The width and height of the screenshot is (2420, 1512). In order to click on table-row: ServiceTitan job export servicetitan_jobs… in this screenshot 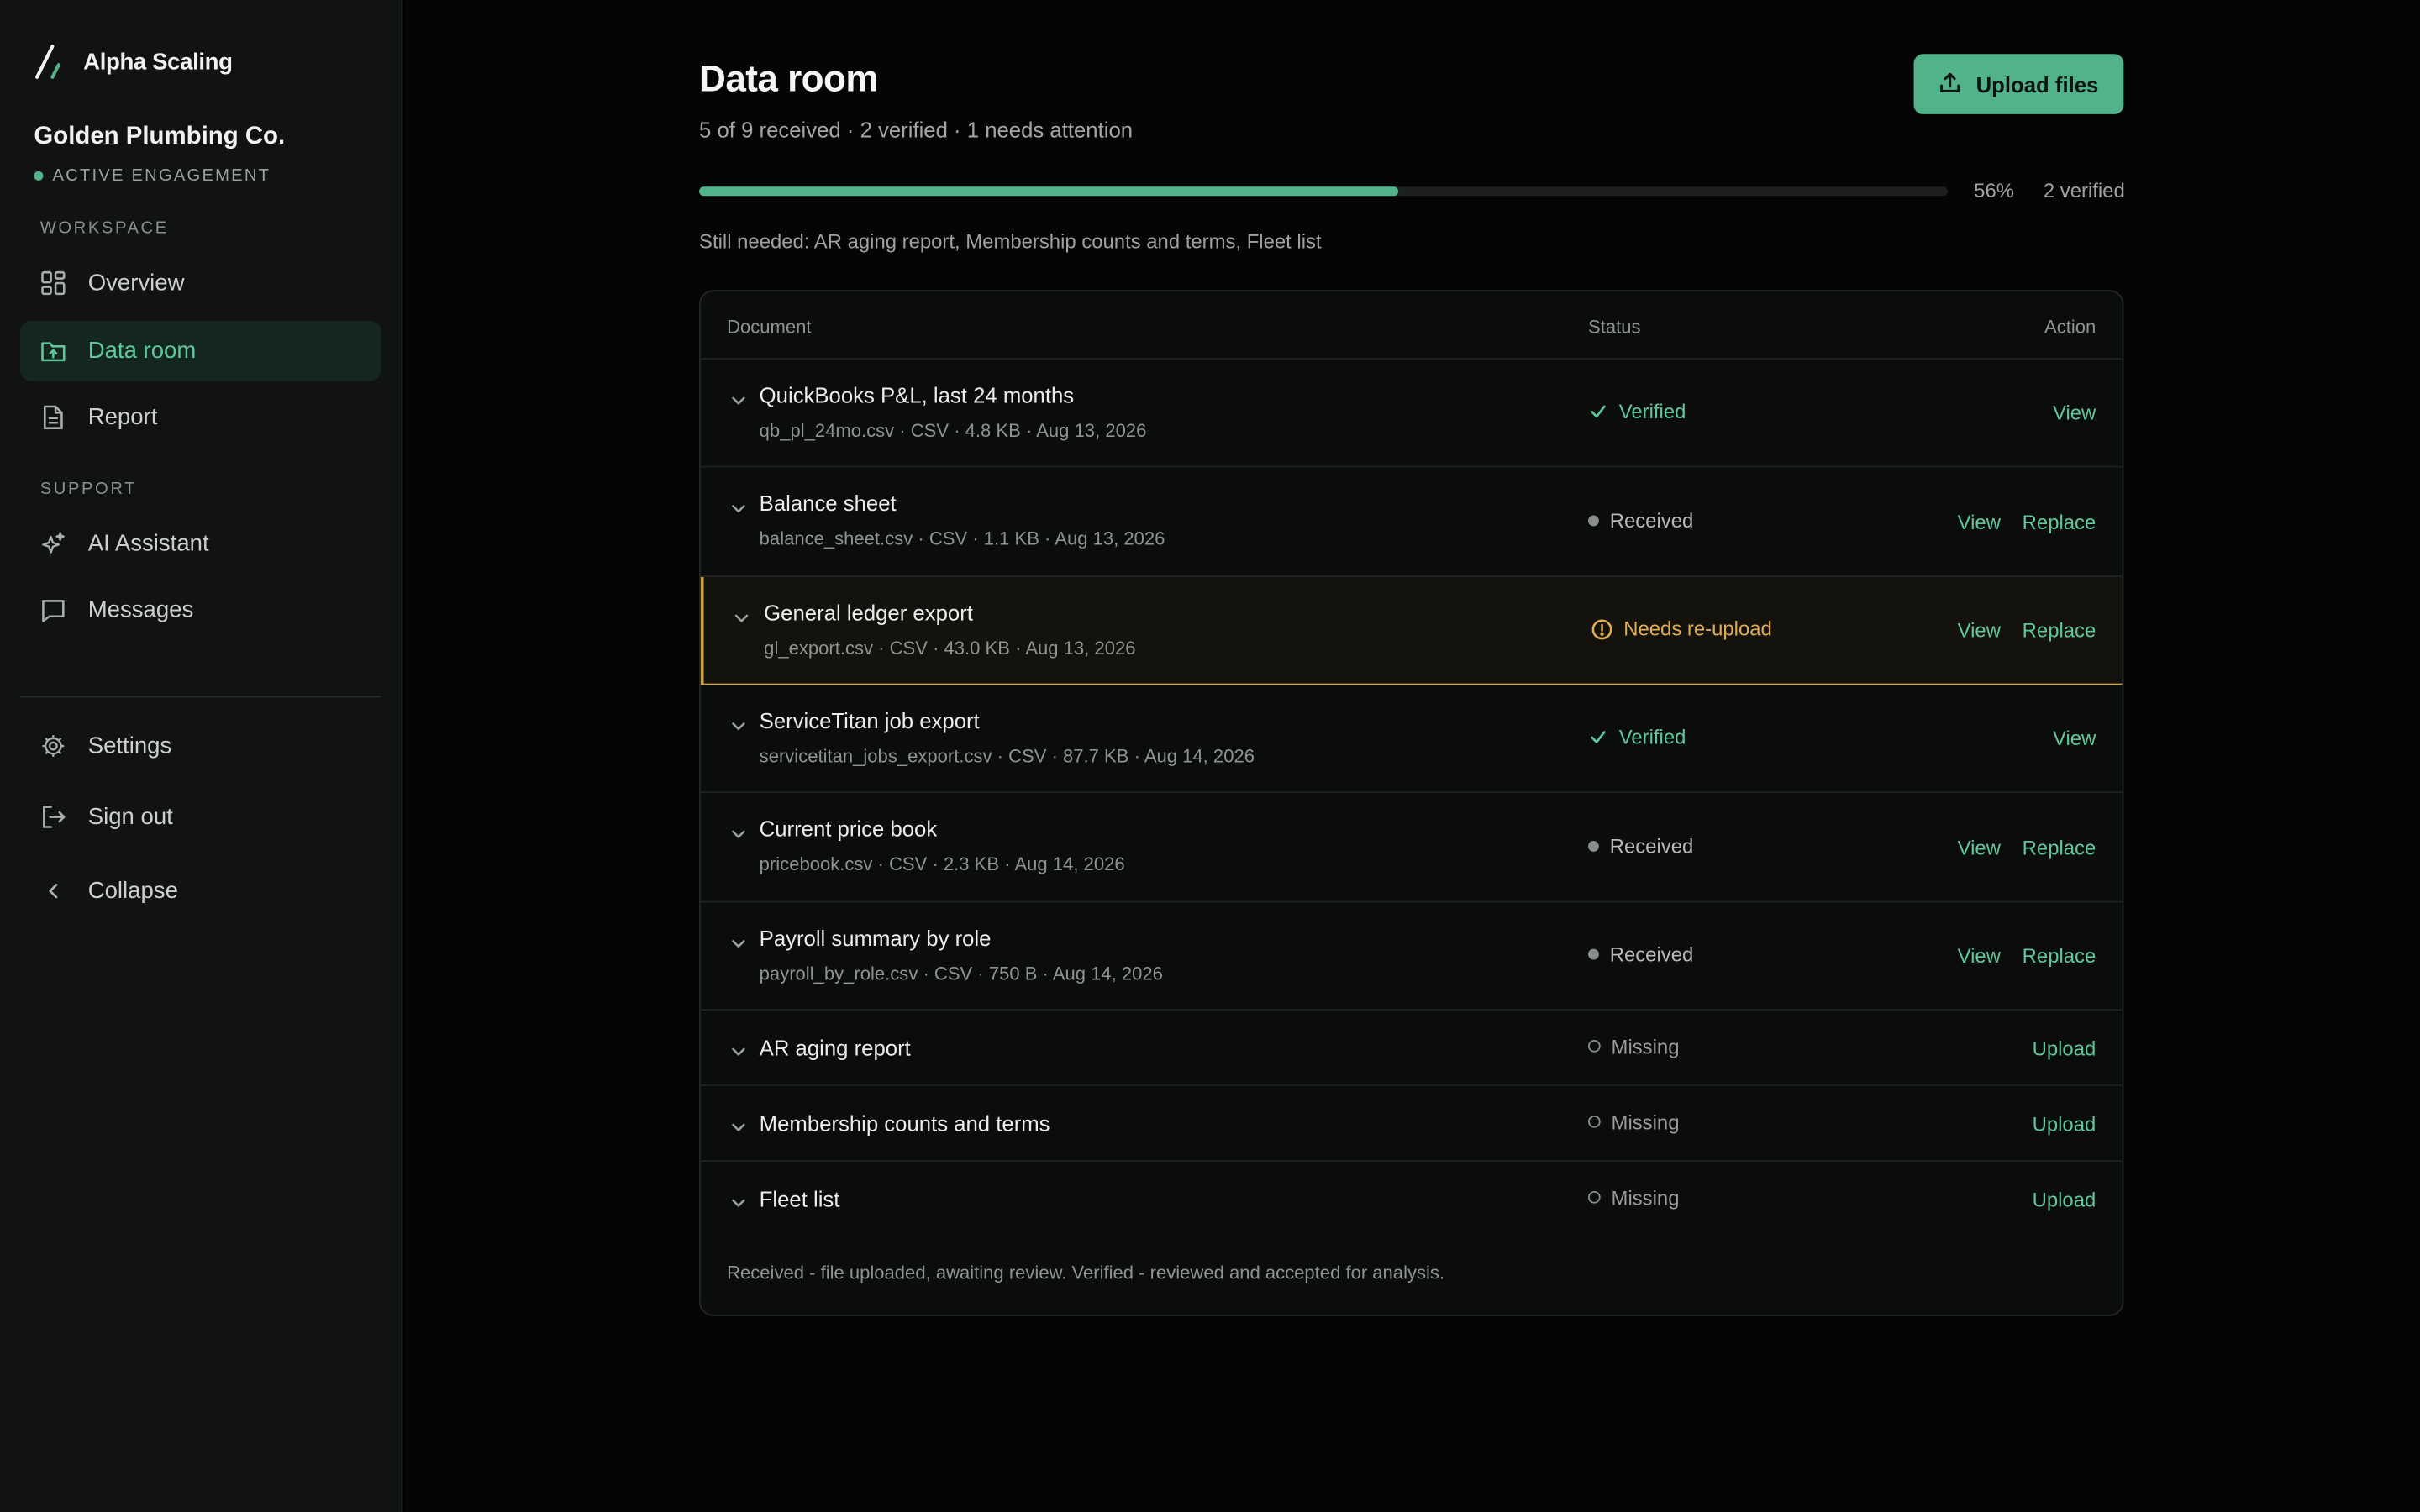, I will do `click(1411, 739)`.